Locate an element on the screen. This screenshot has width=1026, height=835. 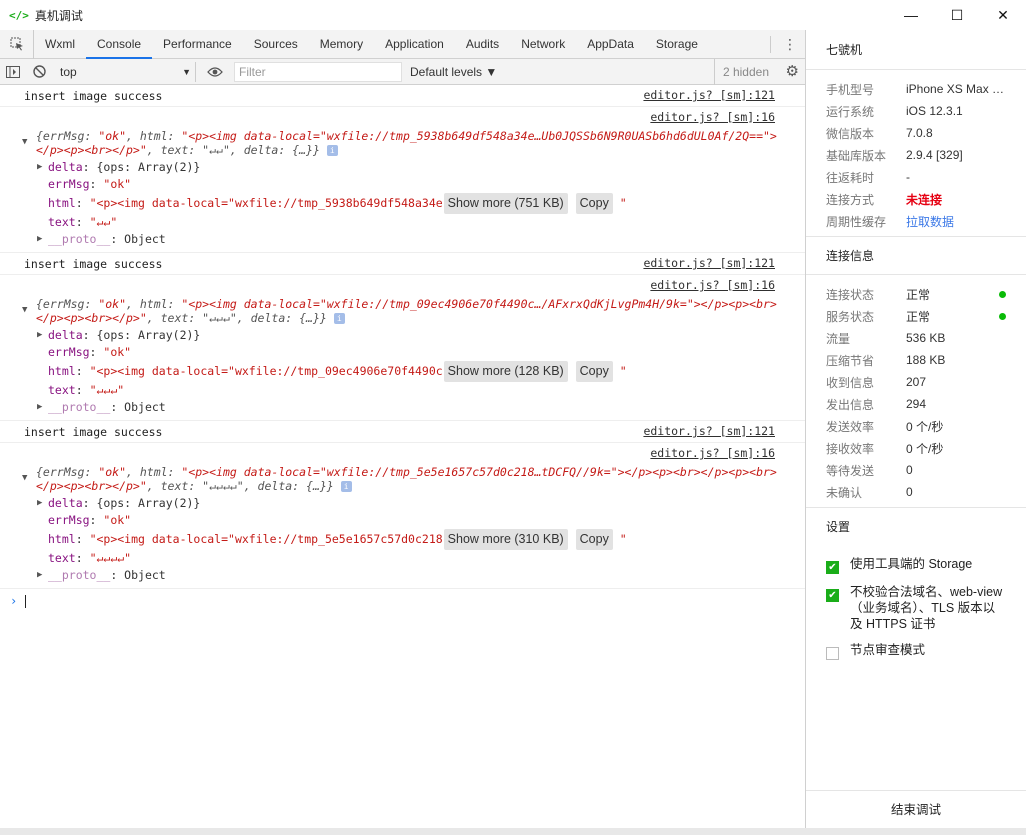
preview-value: "ok" is located at coordinates (112, 304).